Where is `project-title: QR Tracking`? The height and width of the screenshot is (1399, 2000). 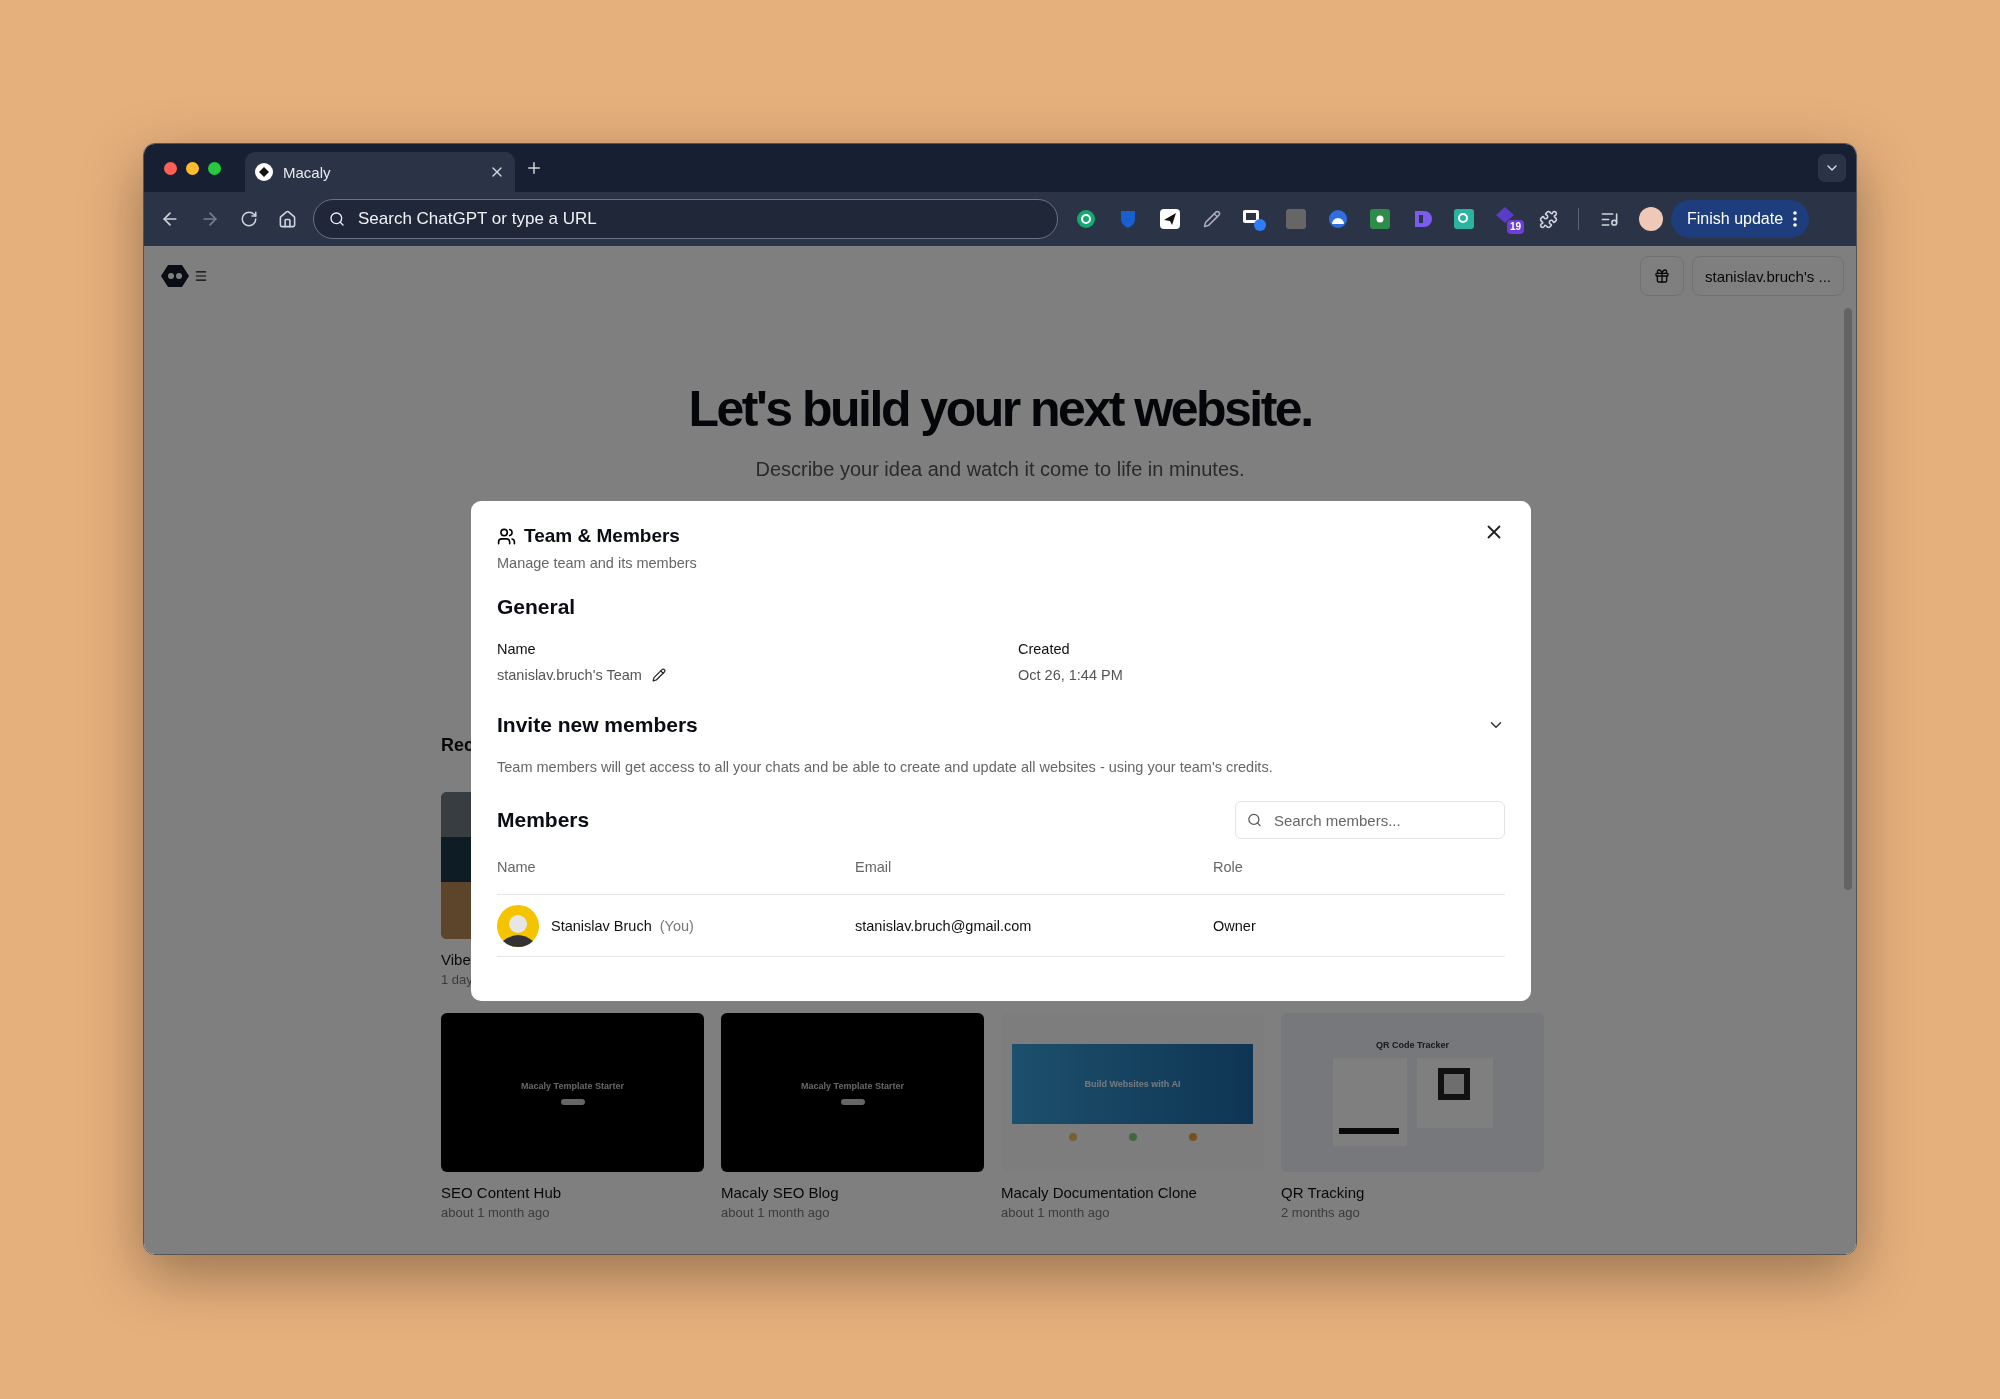 project-title: QR Tracking is located at coordinates (1323, 1192).